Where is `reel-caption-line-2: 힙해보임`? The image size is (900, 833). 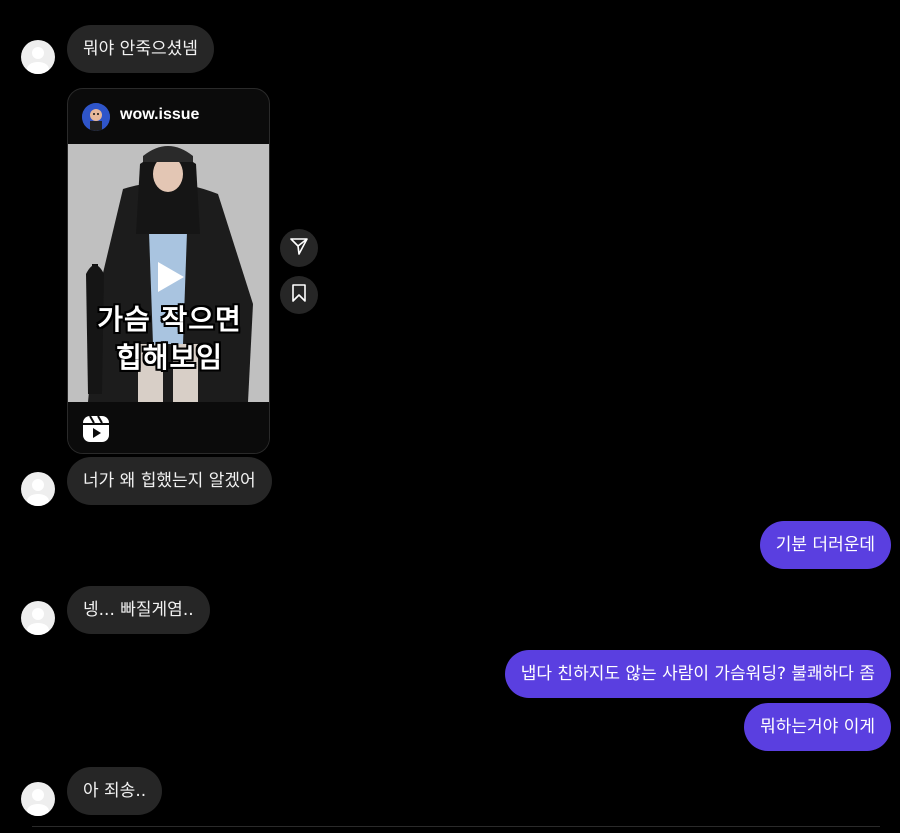
reel-caption-line-2: 힙해보임 is located at coordinates (169, 357).